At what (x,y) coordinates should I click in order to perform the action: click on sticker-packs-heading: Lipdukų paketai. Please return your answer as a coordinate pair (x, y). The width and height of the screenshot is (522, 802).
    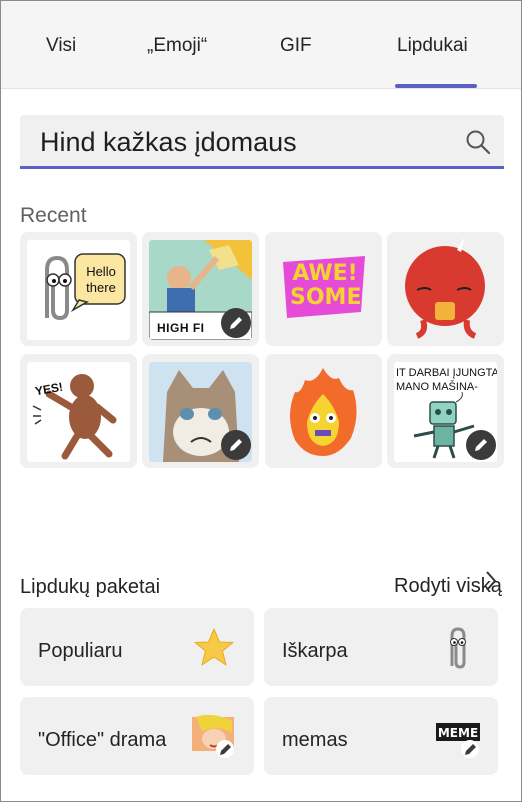
    Looking at the image, I should click on (90, 587).